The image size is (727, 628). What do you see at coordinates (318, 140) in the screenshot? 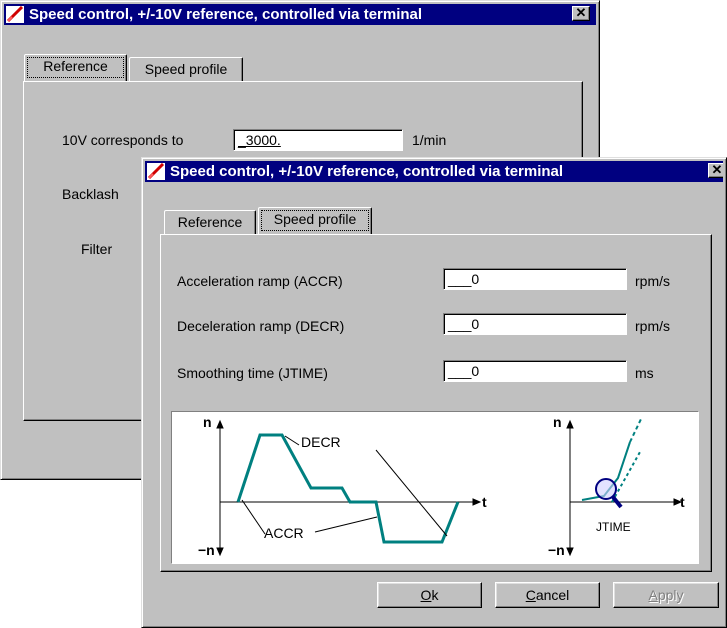
I see `ten-v-input: _3000.` at bounding box center [318, 140].